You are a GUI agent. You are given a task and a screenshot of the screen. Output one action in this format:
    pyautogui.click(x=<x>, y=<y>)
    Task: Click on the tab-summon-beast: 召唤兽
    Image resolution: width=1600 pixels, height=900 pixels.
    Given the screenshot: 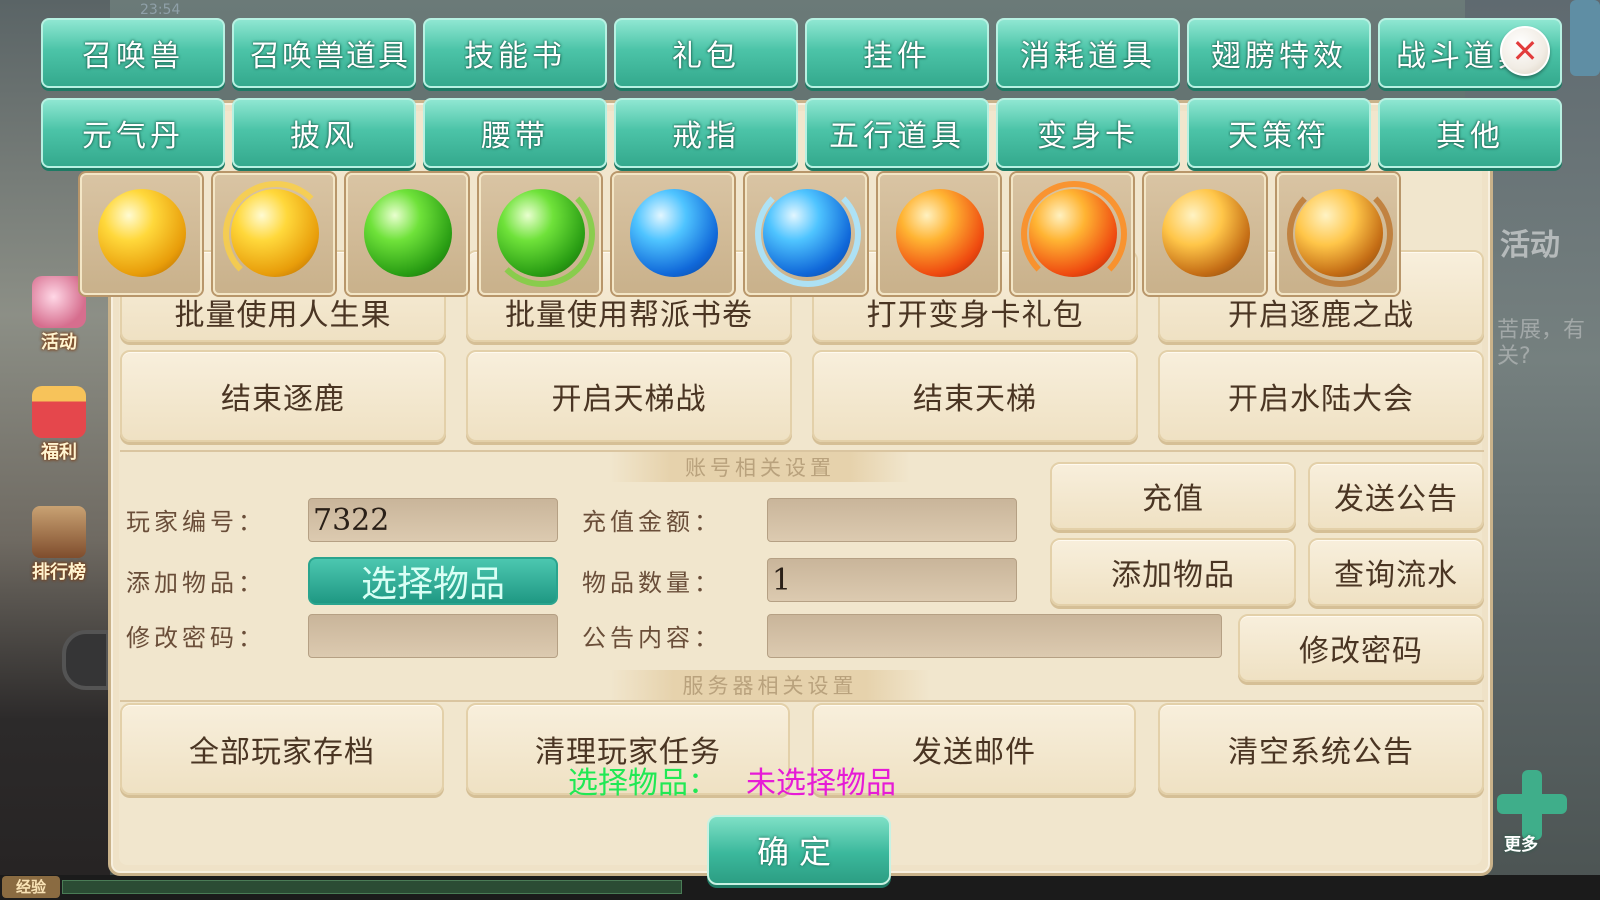 What is the action you would take?
    pyautogui.click(x=133, y=53)
    